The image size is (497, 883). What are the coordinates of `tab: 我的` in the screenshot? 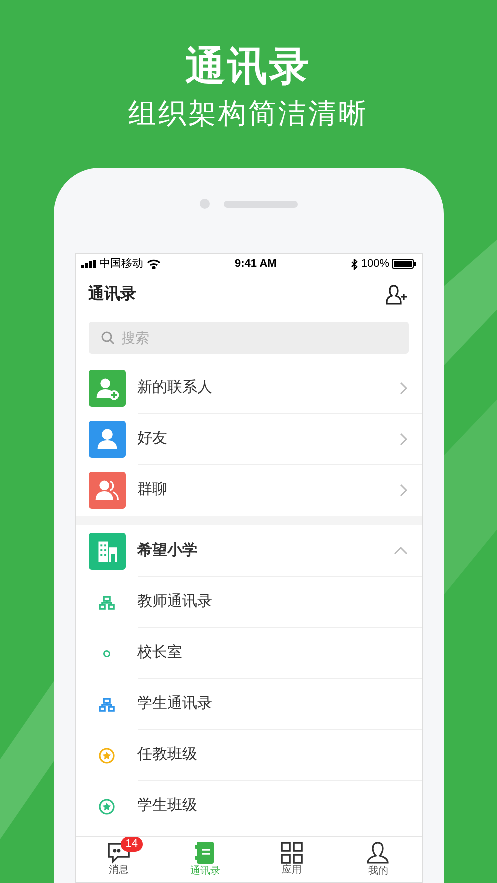 It's located at (378, 859).